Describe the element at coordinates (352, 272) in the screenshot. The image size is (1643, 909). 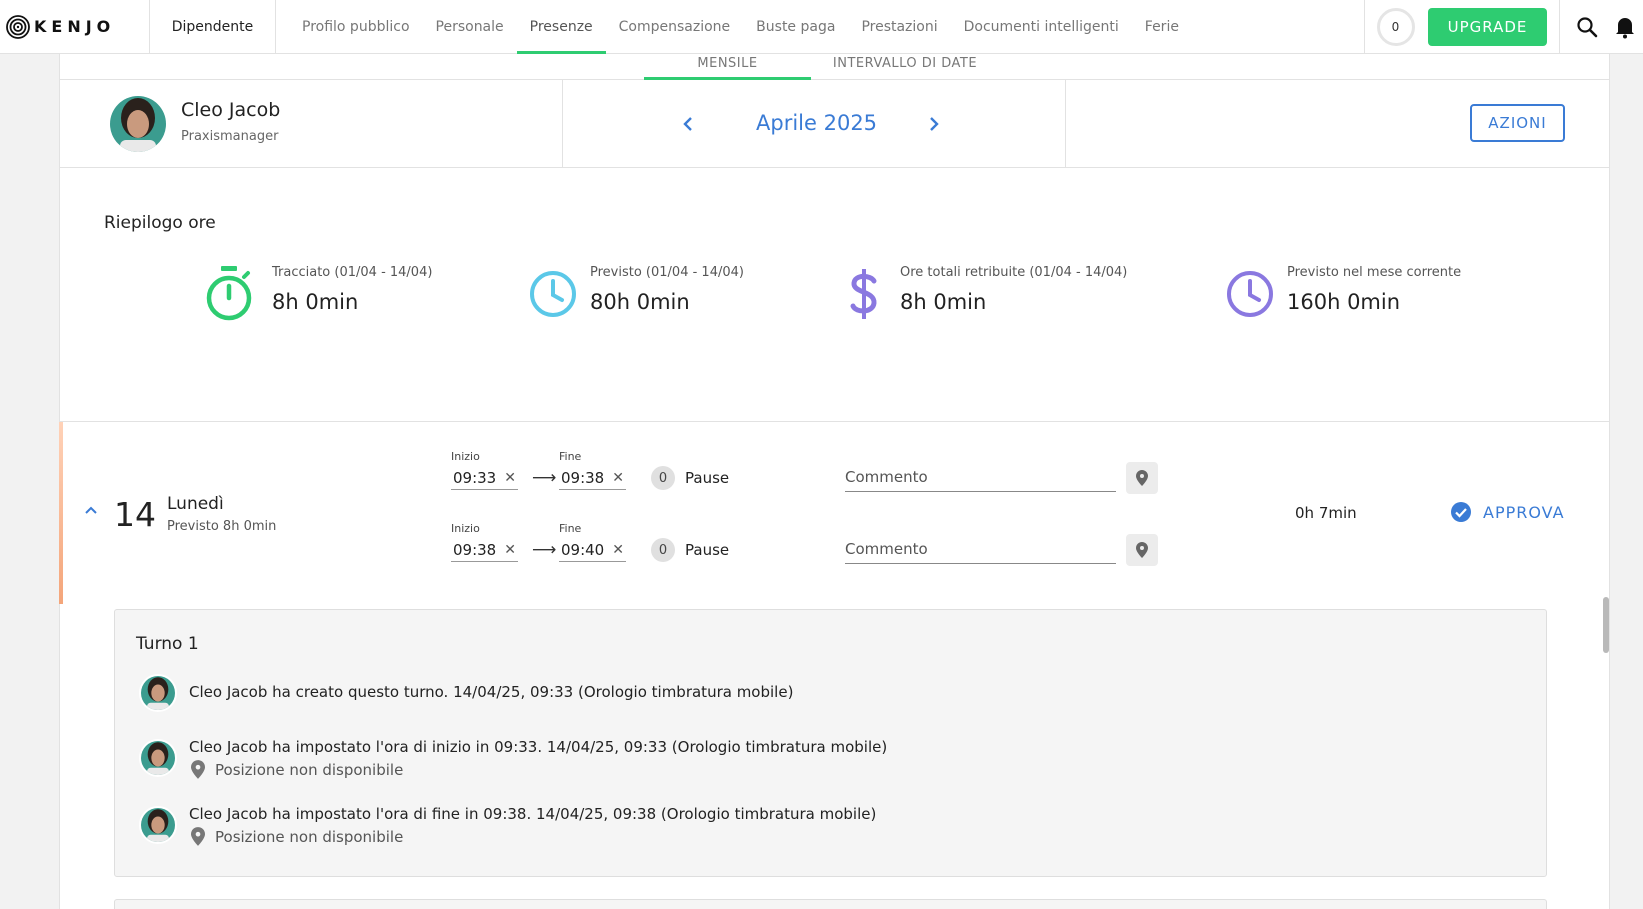
I see `metric-label: Tracciato (01/04 - 14/04)` at that location.